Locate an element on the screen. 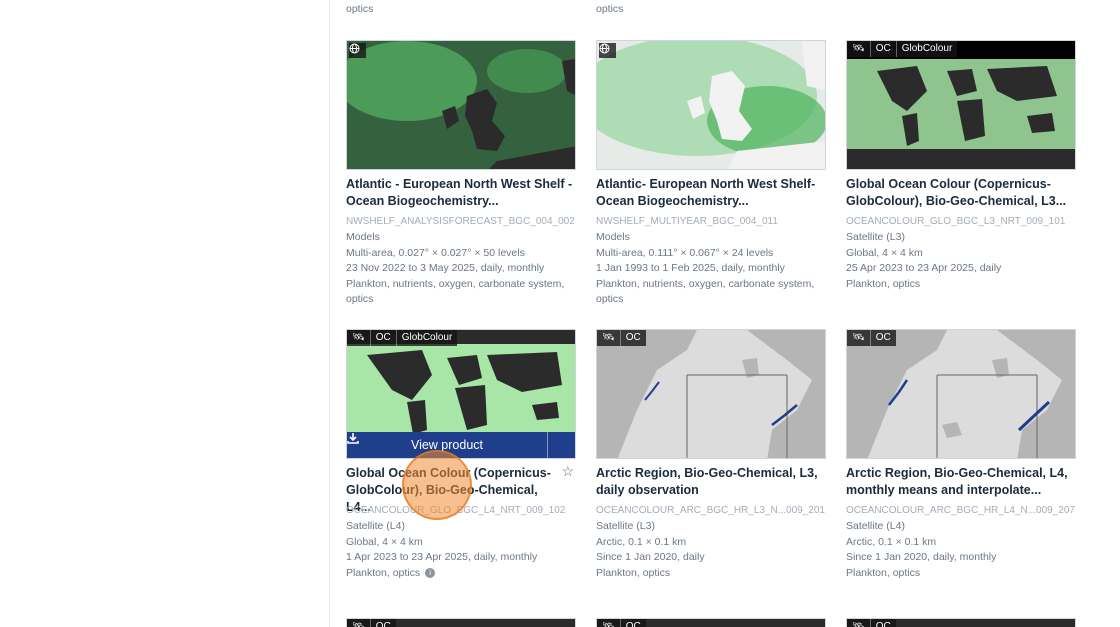 The height and width of the screenshot is (627, 1120). favorite-star-icon: ☆ is located at coordinates (567, 471).